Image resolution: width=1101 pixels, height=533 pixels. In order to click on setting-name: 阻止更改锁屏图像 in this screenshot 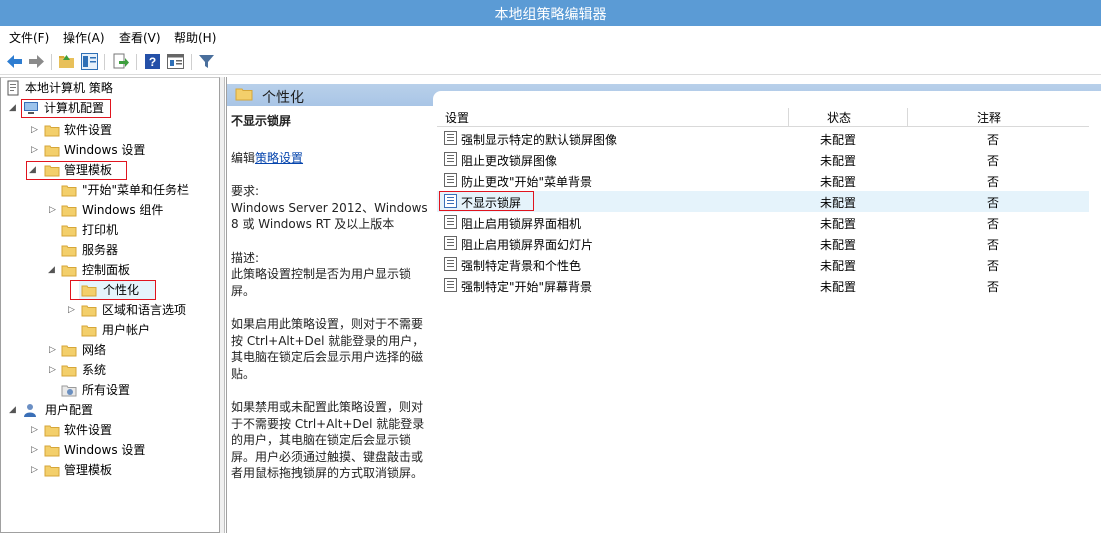, I will do `click(509, 161)`.